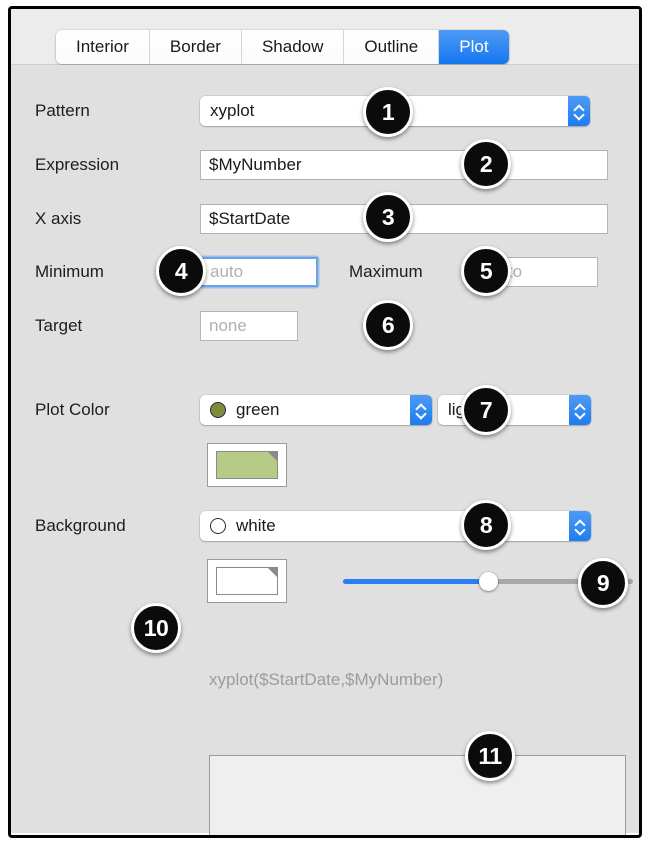  What do you see at coordinates (386, 271) in the screenshot?
I see `maximum-label: Maximum` at bounding box center [386, 271].